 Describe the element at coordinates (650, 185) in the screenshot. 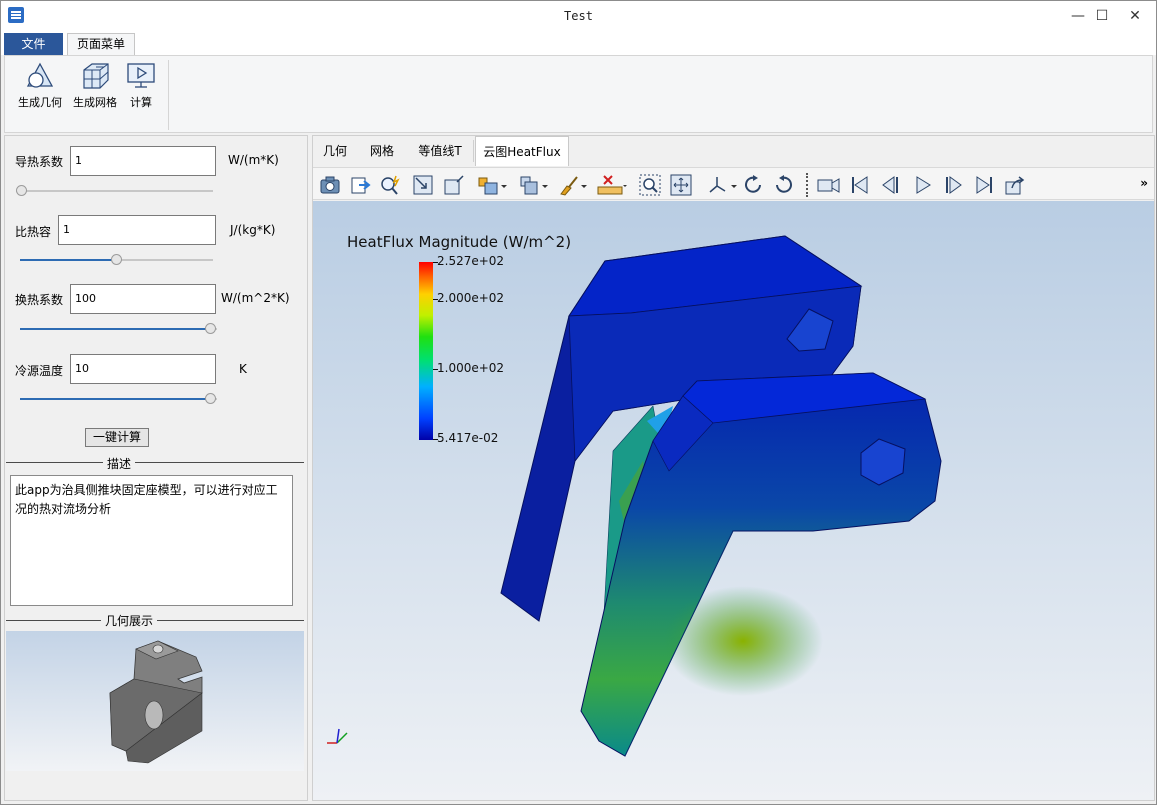

I see `zoom-window-icon` at that location.